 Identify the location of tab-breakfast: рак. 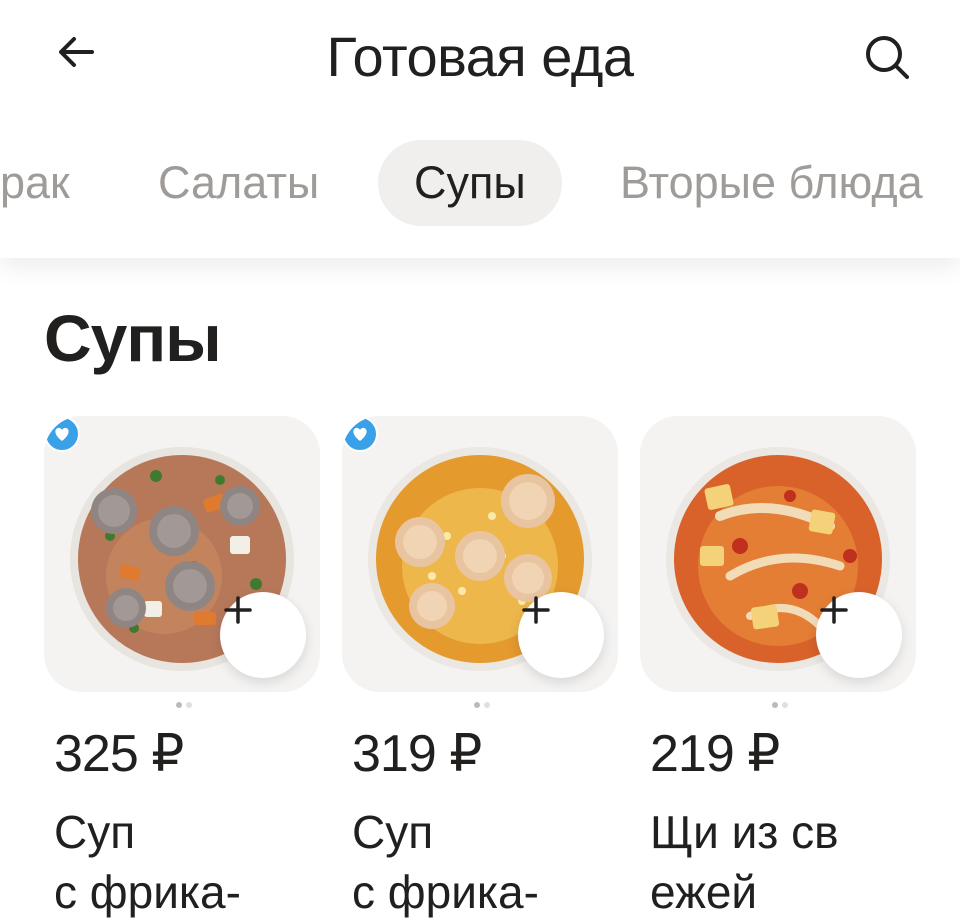
(53, 183).